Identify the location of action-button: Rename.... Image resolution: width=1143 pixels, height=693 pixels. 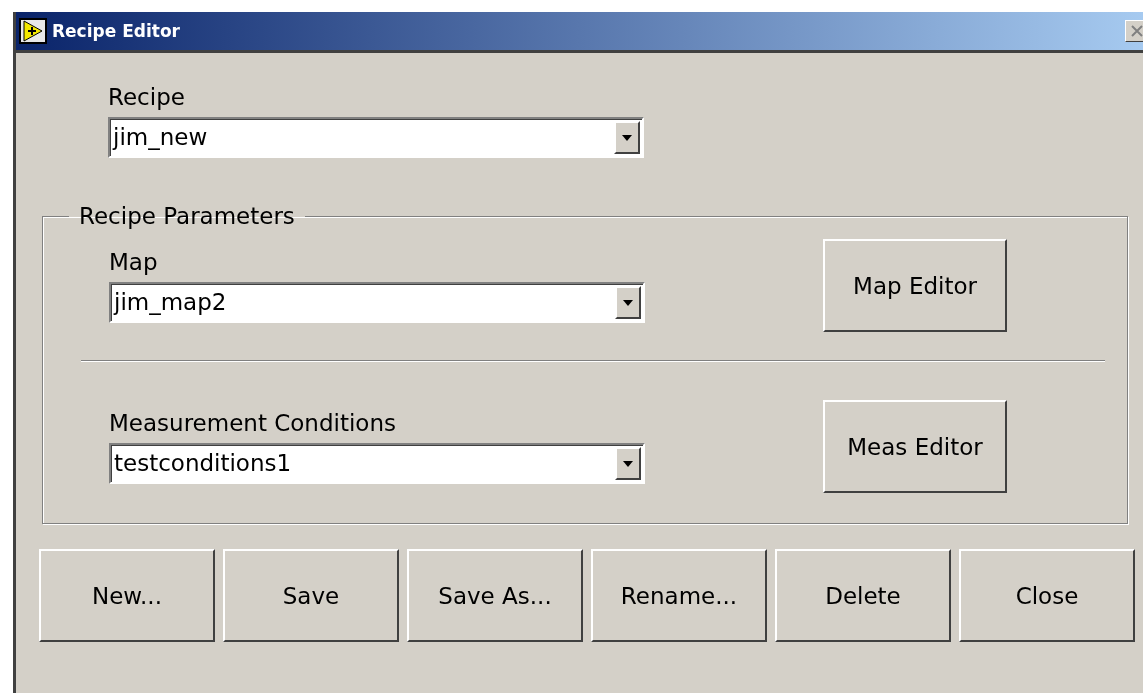
(679, 595).